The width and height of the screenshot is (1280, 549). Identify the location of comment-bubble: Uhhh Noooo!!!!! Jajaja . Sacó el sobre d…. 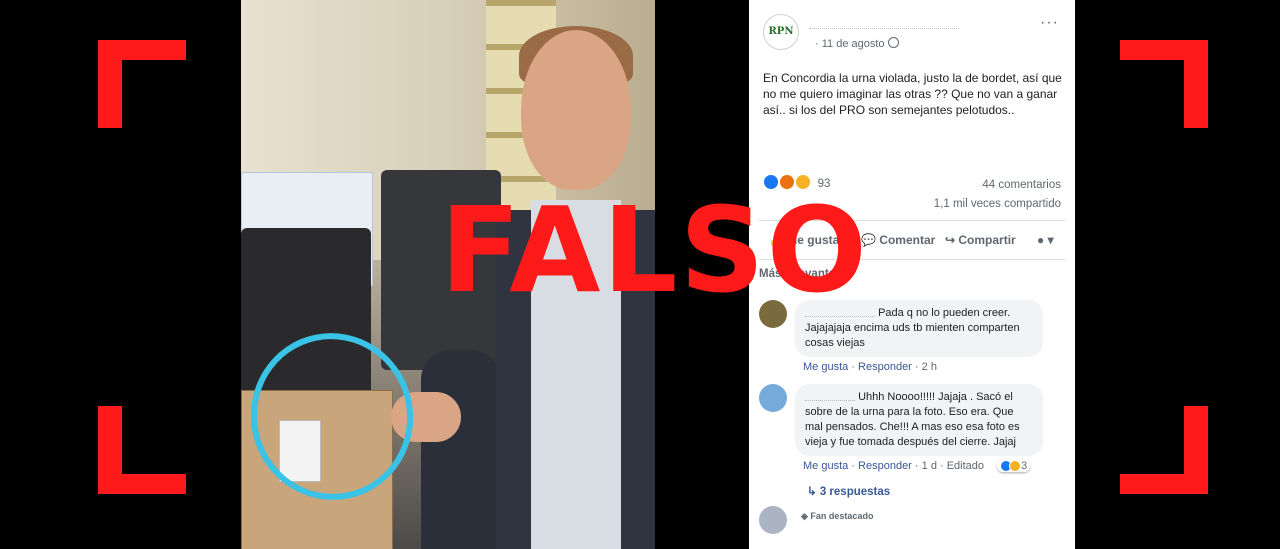
(919, 420).